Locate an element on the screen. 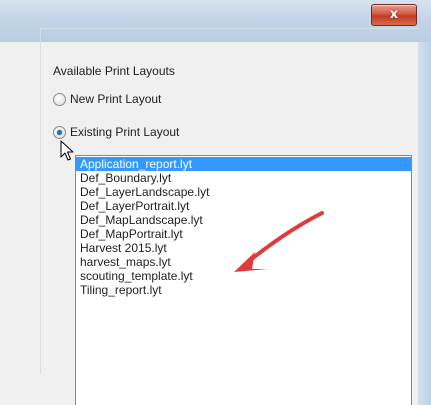 The width and height of the screenshot is (431, 405). close-button: x is located at coordinates (394, 15).